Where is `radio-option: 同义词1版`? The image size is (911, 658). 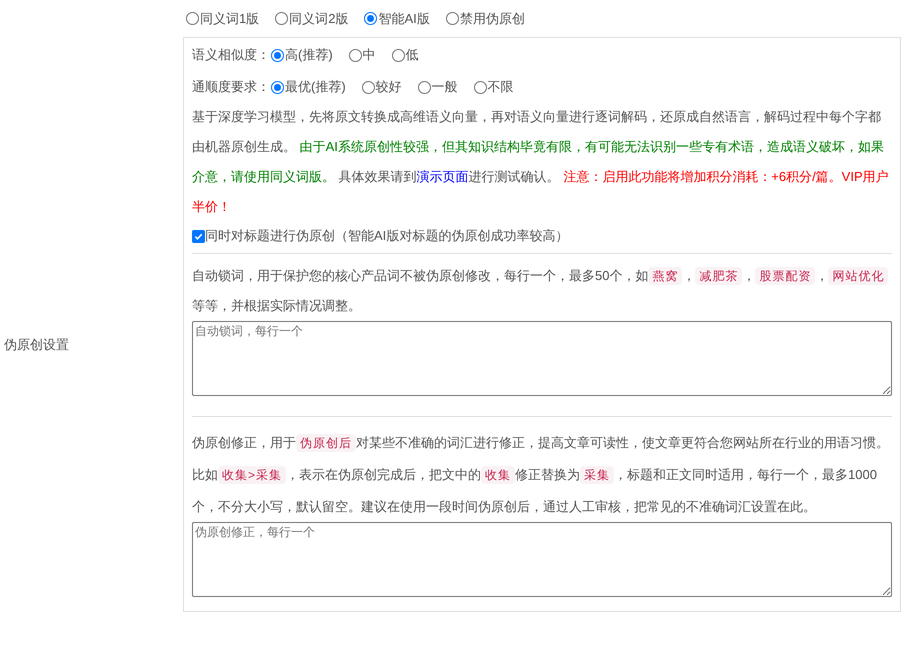
radio-option: 同义词1版 is located at coordinates (223, 18).